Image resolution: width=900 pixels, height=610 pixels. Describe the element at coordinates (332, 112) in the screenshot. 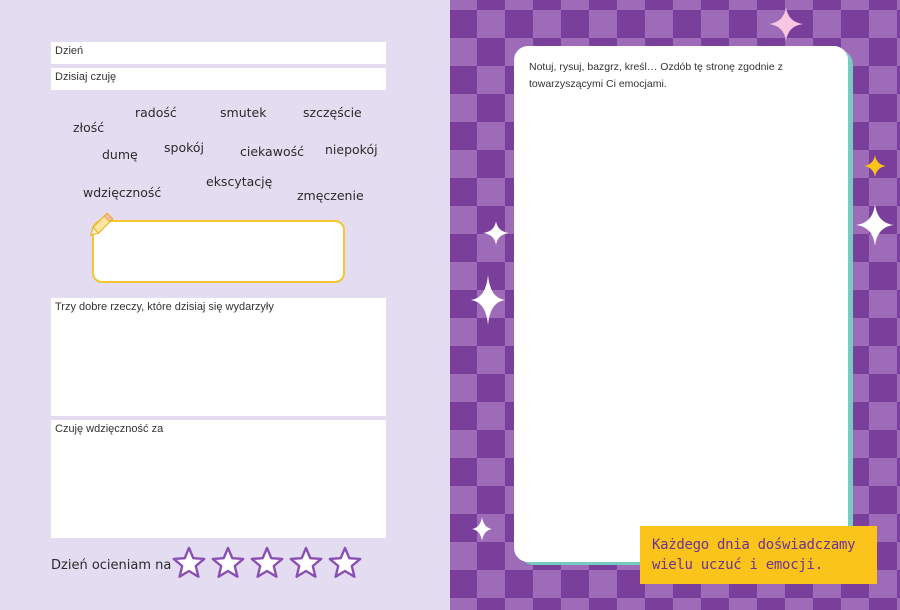

I see `emotion-happiness: szczęście` at that location.